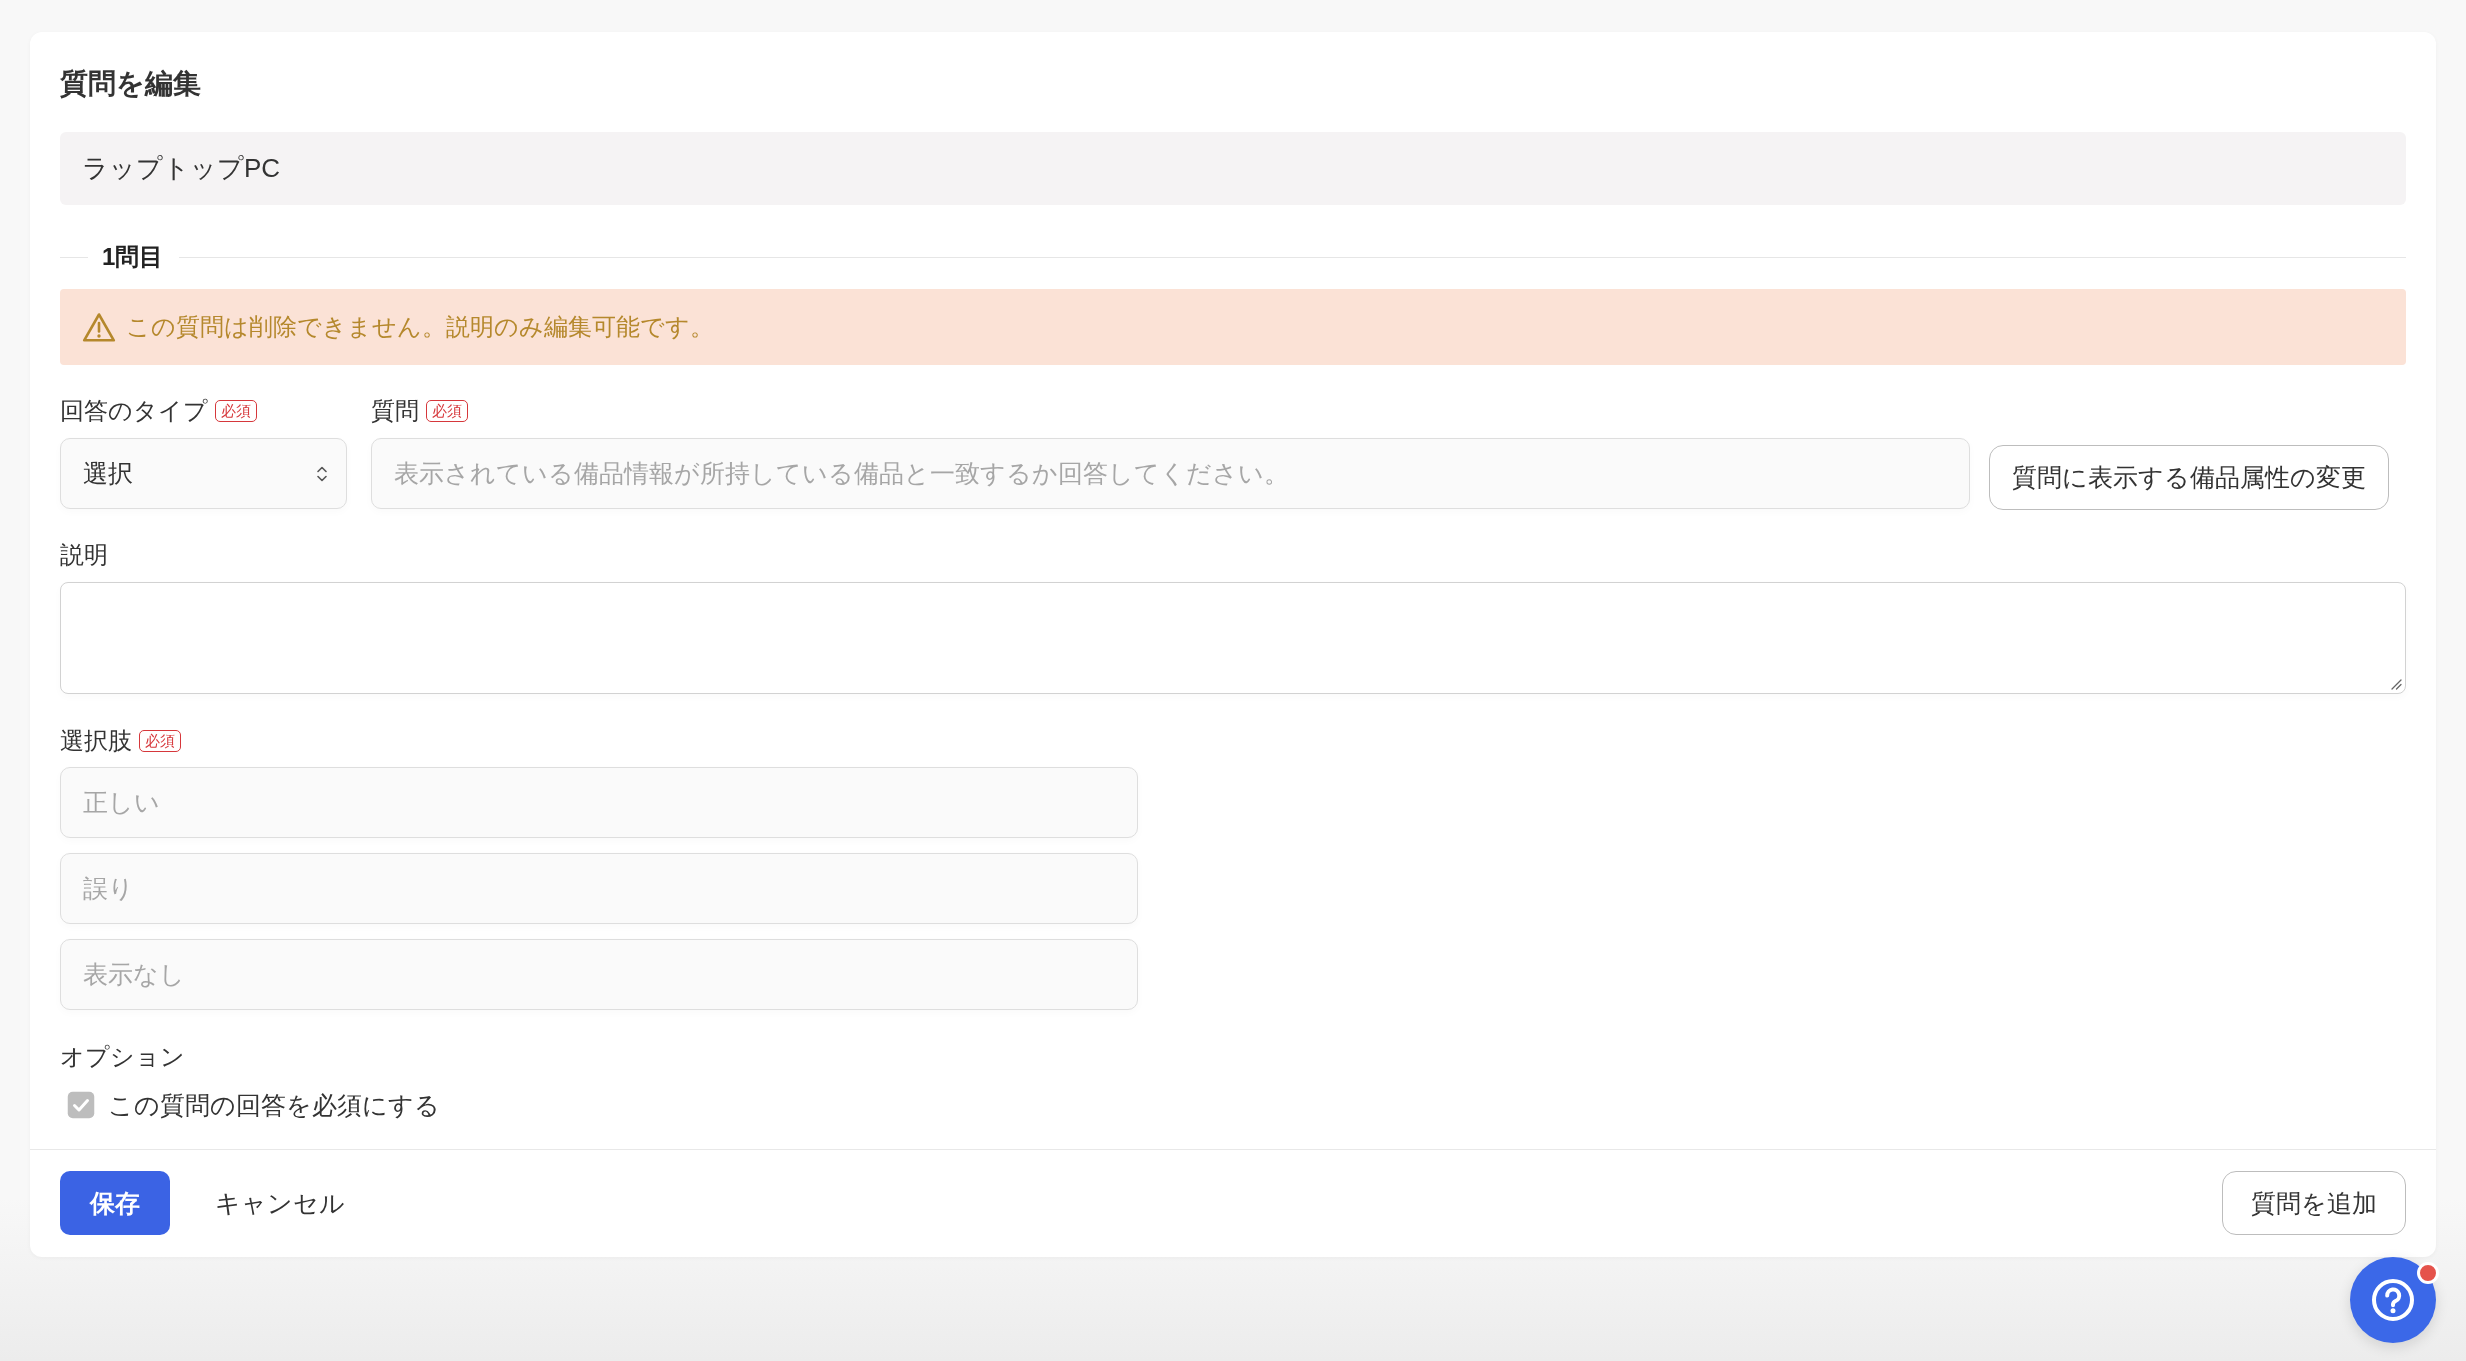 This screenshot has height=1361, width=2466. I want to click on field-label: 質問, so click(395, 411).